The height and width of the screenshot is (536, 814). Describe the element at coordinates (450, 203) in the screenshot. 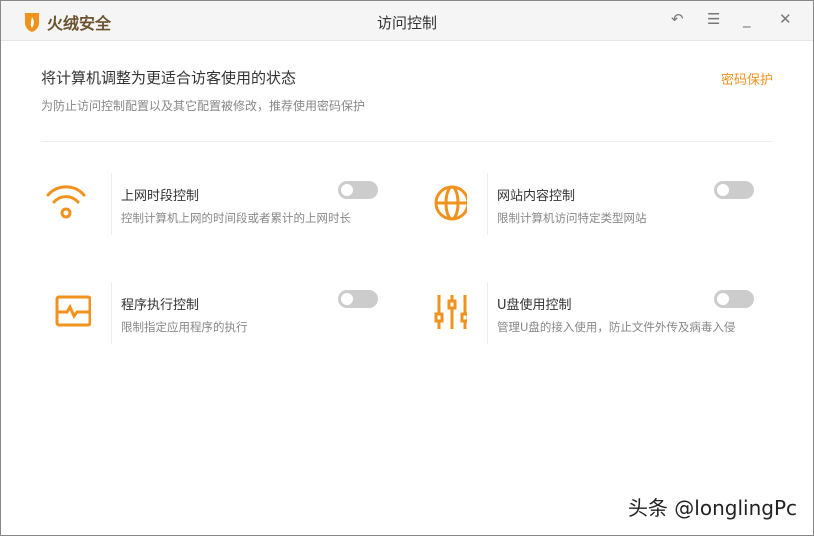

I see `globe-icon` at that location.